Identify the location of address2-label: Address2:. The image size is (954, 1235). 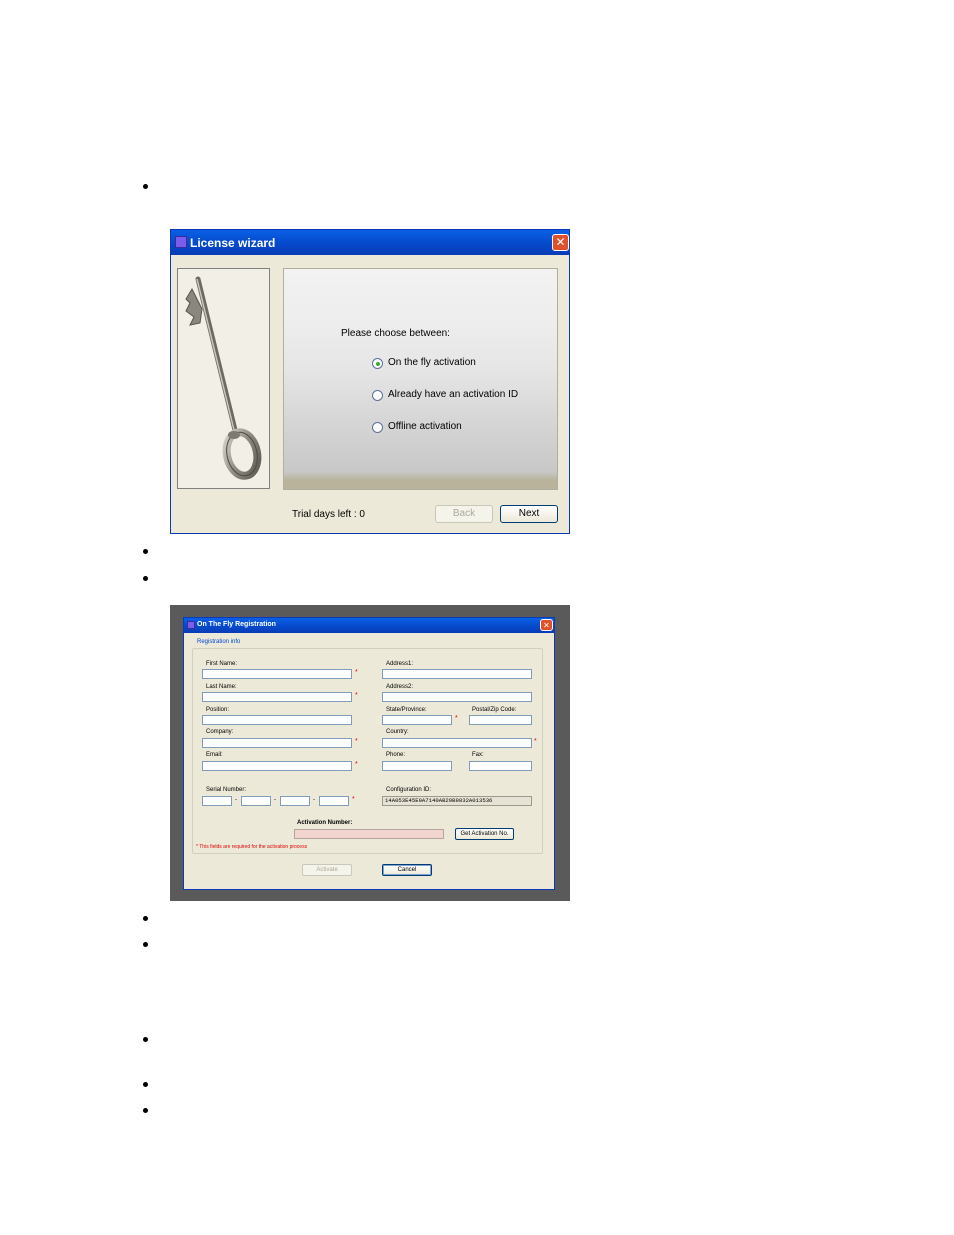
(400, 687).